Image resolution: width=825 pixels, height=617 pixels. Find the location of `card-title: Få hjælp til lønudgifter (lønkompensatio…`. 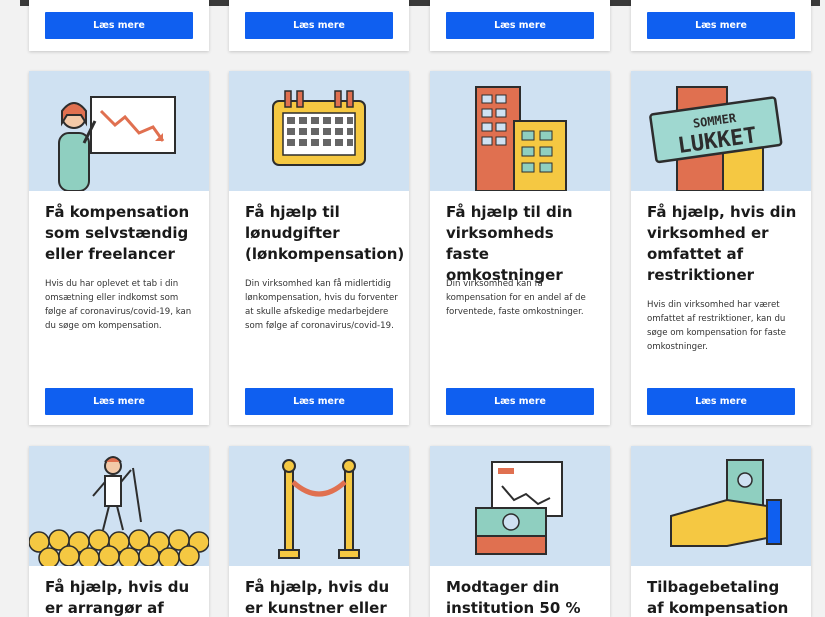

card-title: Få hjælp til lønudgifter (lønkompensatio… is located at coordinates (325, 233).